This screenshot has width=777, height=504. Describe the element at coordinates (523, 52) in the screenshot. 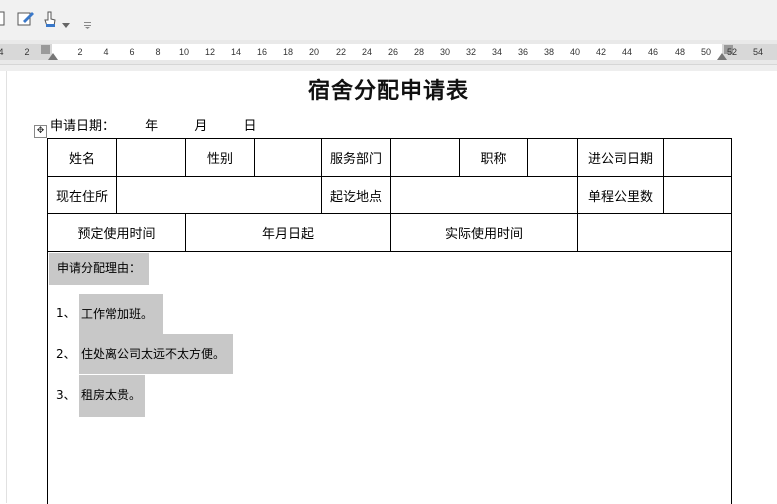

I see `ruler-tick-label: 36` at that location.